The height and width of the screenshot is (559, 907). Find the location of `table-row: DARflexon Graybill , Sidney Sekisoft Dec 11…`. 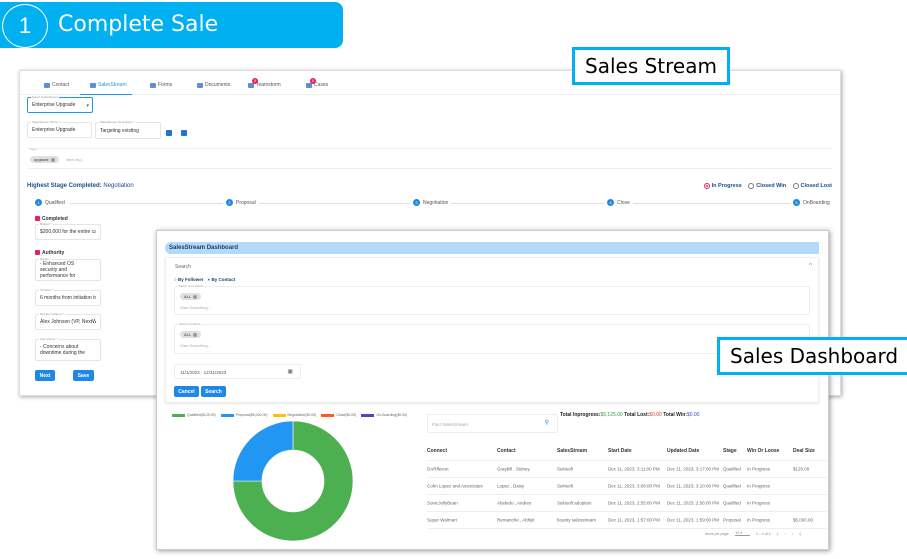

table-row: DARflexon Graybill , Sidney Sekisoft Dec 11… is located at coordinates (627, 469).